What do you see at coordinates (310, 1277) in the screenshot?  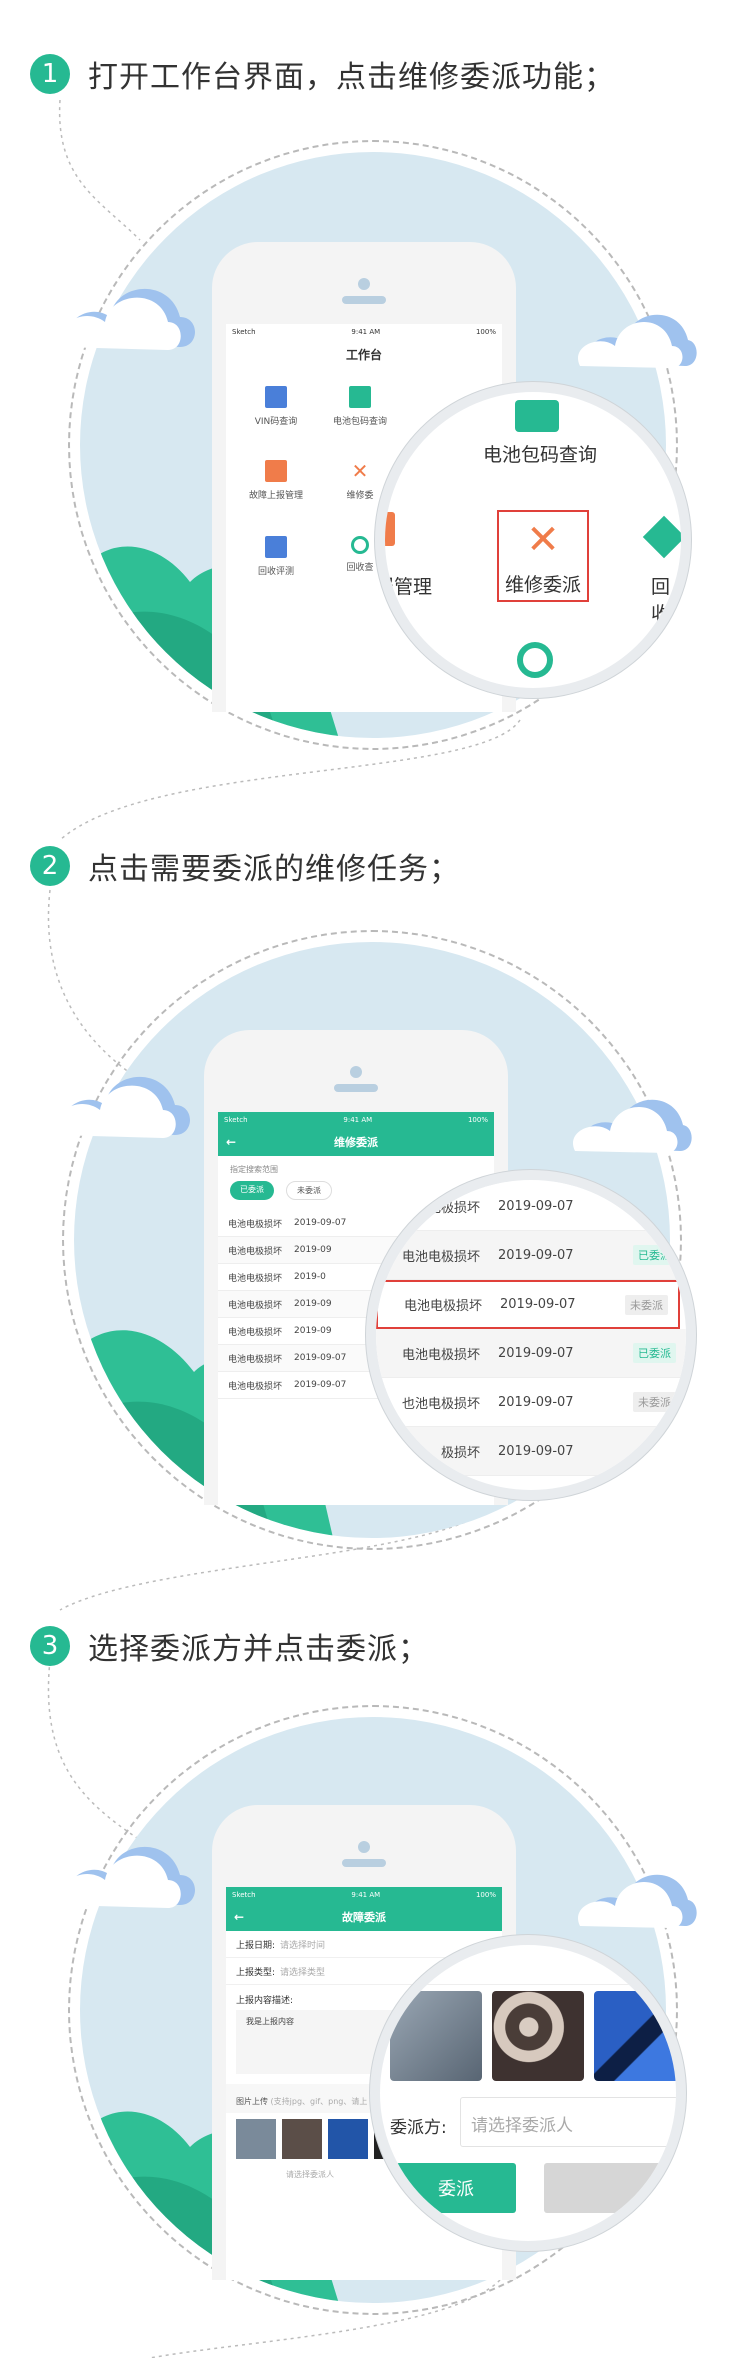 I see `task-date: 2019-0` at bounding box center [310, 1277].